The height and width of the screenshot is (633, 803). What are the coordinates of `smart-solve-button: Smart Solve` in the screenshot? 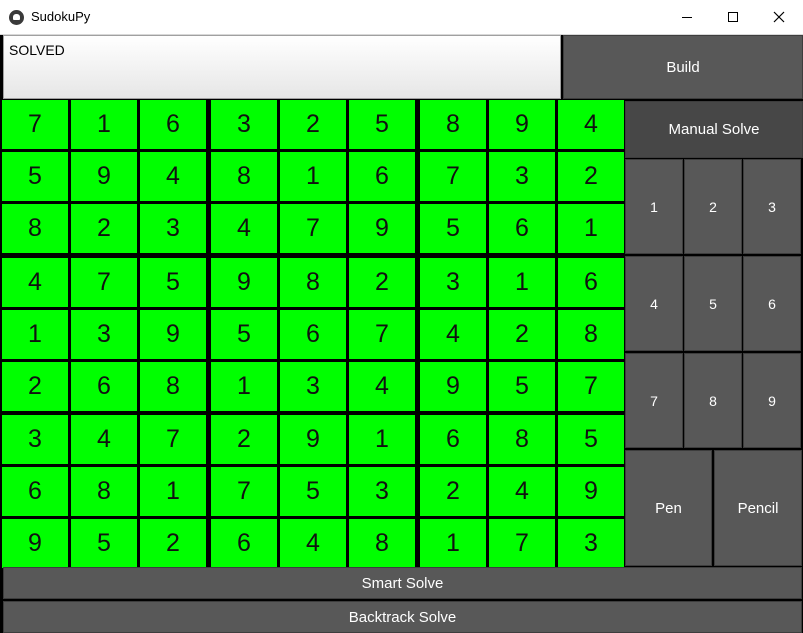 It's located at (402, 583).